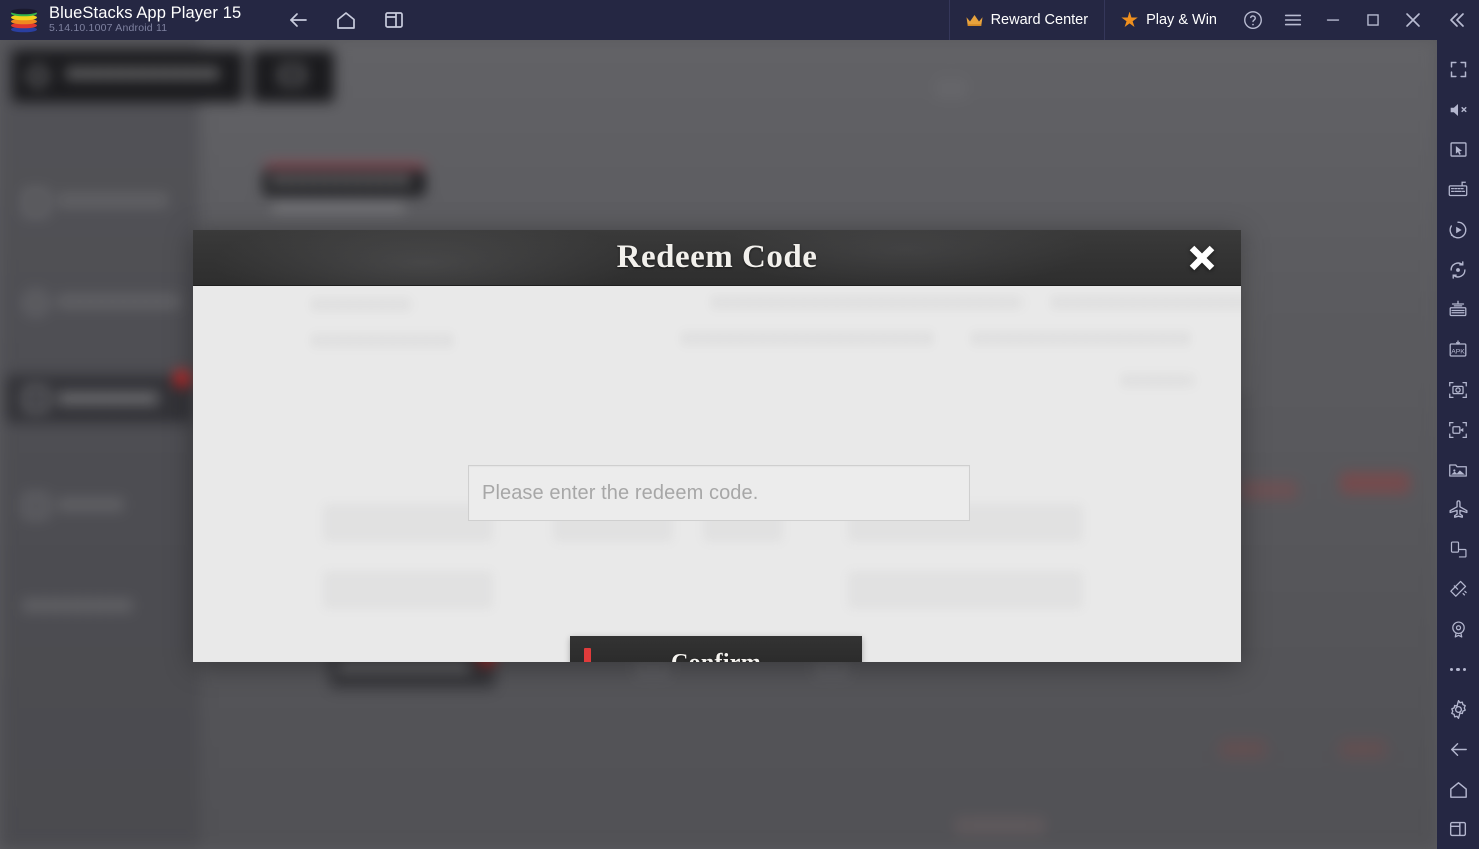 Image resolution: width=1479 pixels, height=849 pixels. Describe the element at coordinates (340, 207) in the screenshot. I see `content-subtitle-text` at that location.